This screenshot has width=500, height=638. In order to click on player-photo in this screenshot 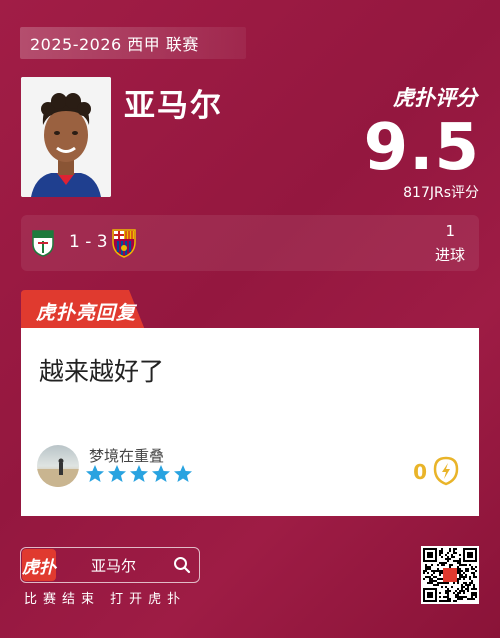, I will do `click(66, 137)`.